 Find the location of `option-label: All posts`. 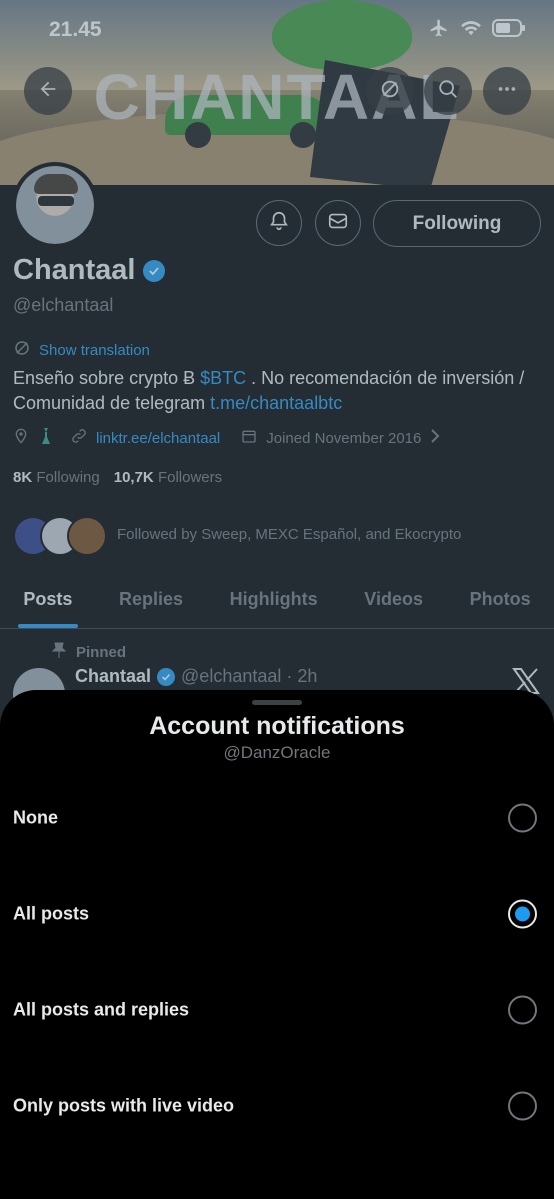

option-label: All posts is located at coordinates (51, 913).